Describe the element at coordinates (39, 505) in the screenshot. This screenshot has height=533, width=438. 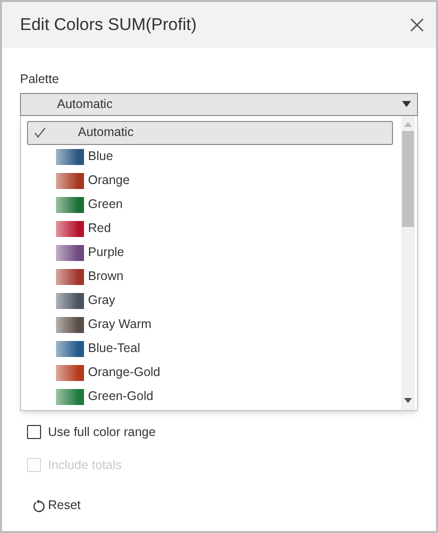
I see `reset-icon` at that location.